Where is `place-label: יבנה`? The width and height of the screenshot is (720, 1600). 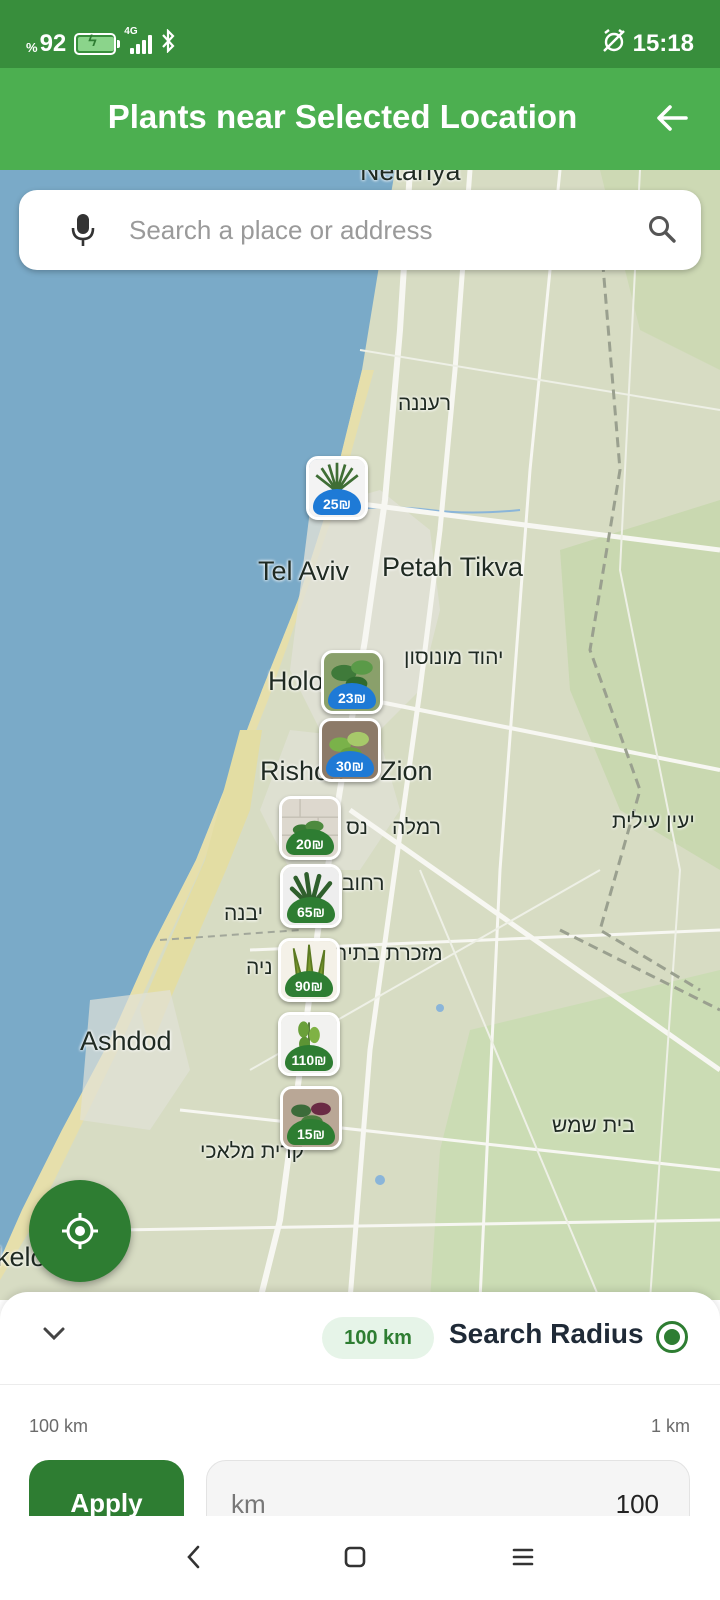
place-label: יבנה is located at coordinates (244, 913).